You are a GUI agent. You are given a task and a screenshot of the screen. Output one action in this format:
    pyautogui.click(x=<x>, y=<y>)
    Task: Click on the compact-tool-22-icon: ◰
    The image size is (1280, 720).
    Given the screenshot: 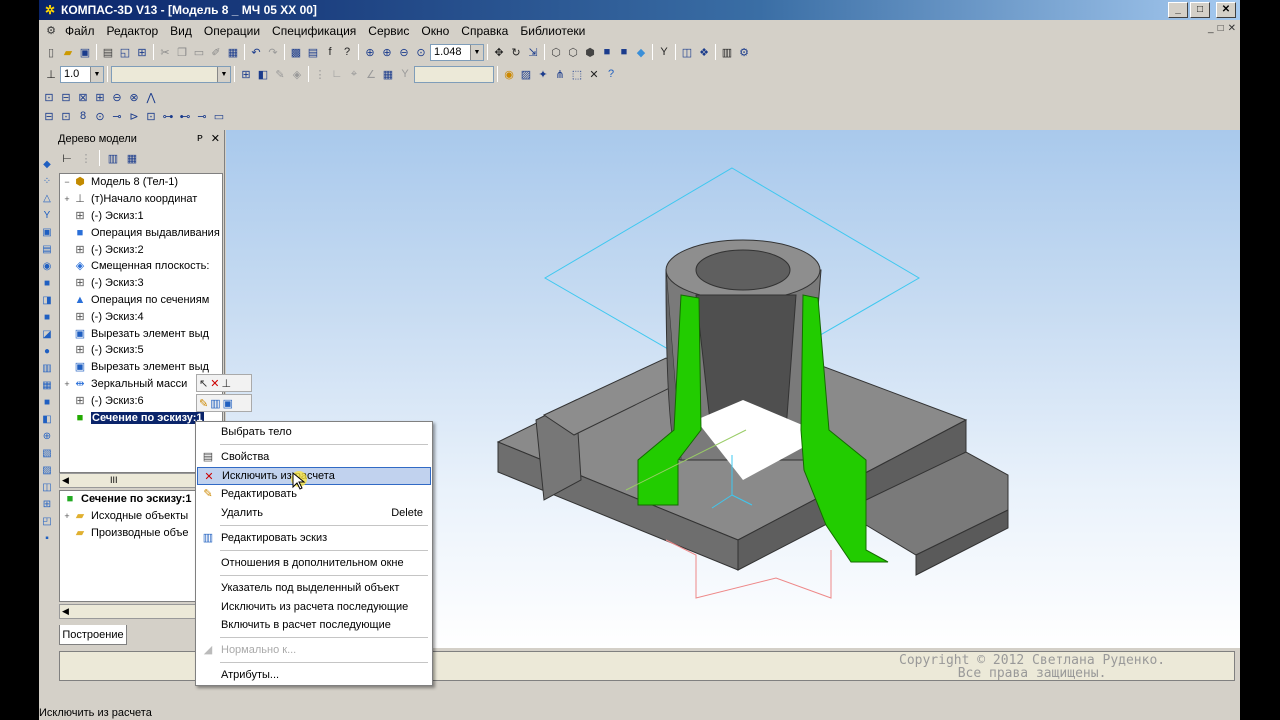 What is the action you would take?
    pyautogui.click(x=47, y=522)
    